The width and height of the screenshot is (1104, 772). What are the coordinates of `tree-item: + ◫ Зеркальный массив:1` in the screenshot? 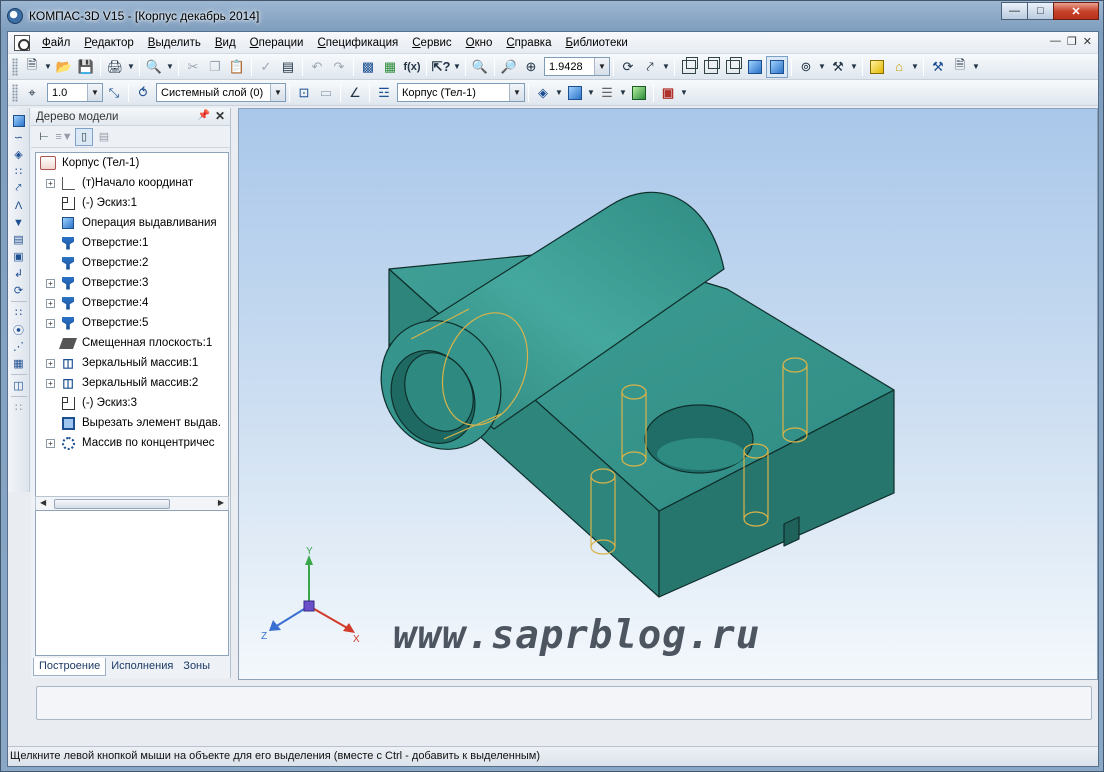 It's located at (132, 363).